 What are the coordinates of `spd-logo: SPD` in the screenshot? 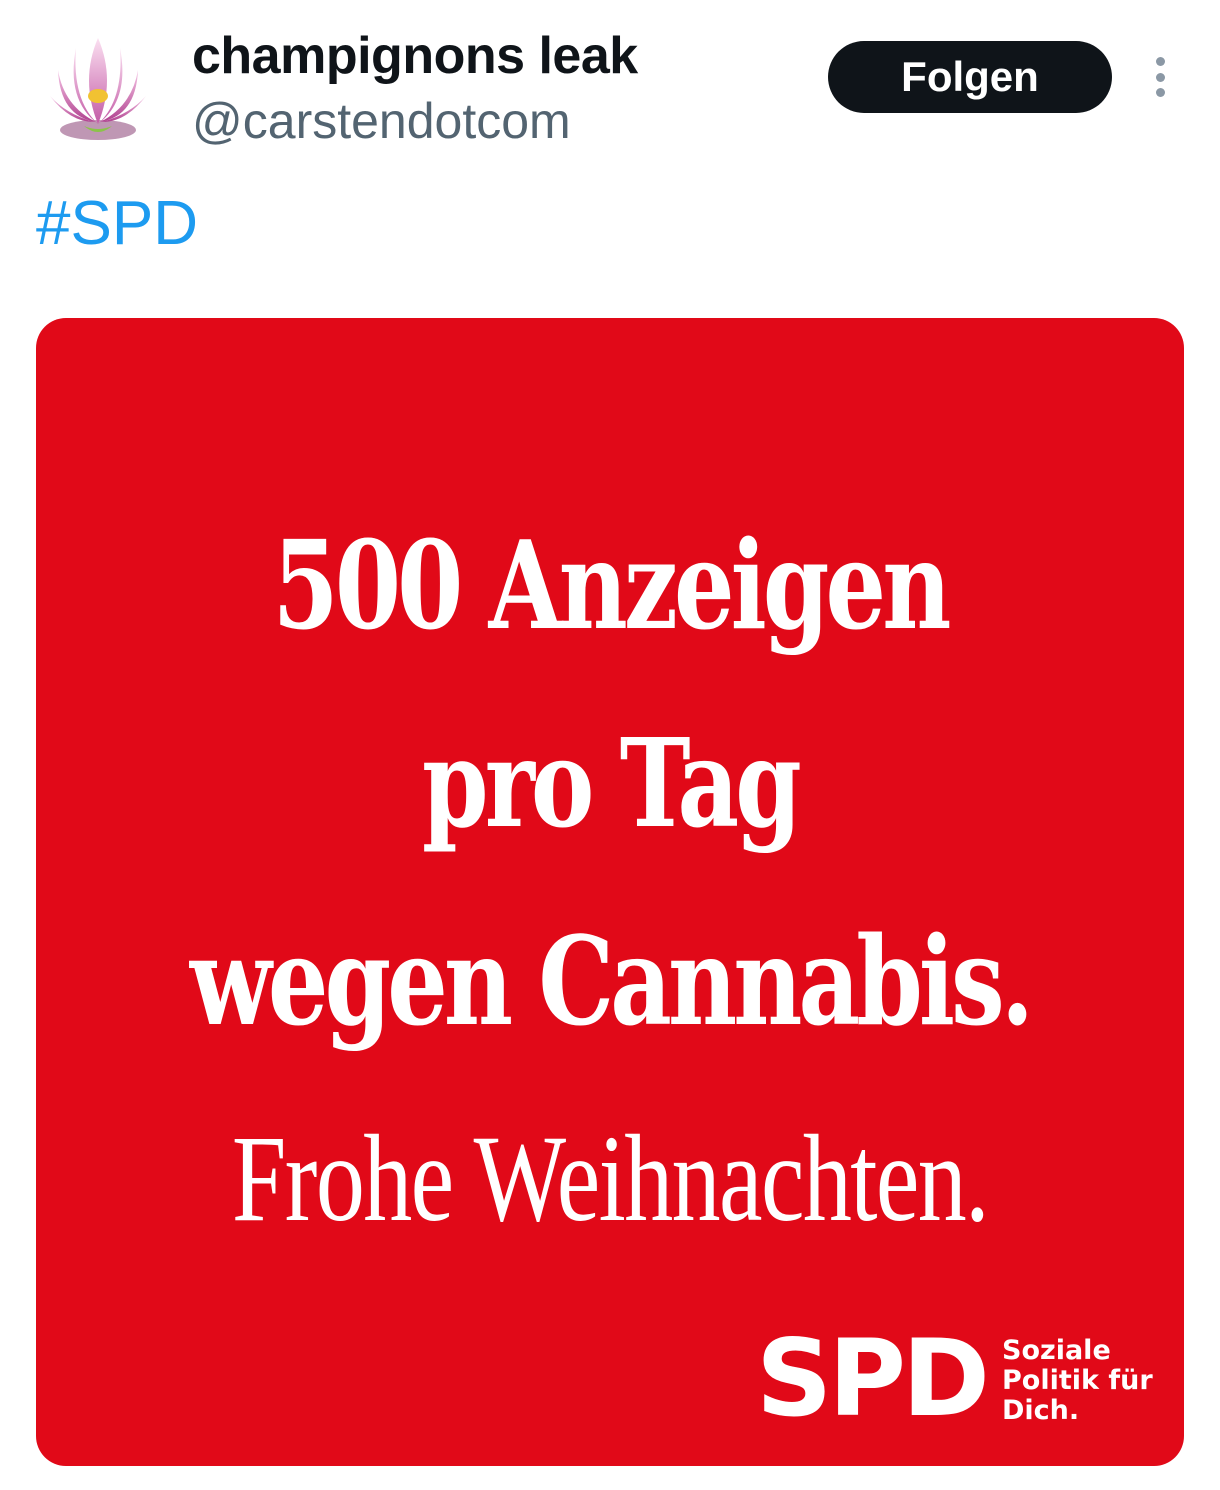 It's located at (873, 1378).